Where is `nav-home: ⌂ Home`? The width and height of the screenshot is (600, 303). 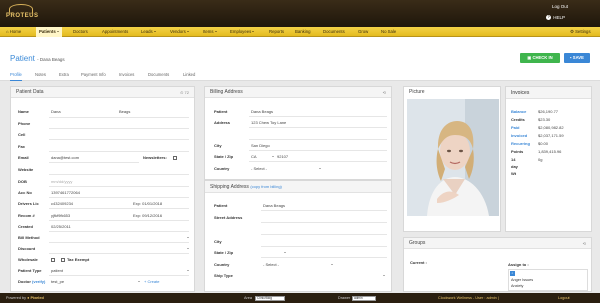
nav-home: ⌂ Home is located at coordinates (13, 32).